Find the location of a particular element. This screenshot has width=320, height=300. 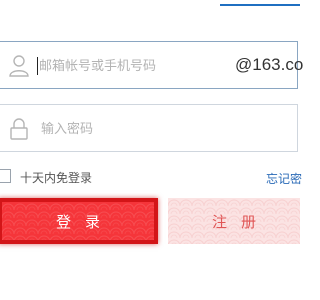

remember-checkbox is located at coordinates (5, 176).